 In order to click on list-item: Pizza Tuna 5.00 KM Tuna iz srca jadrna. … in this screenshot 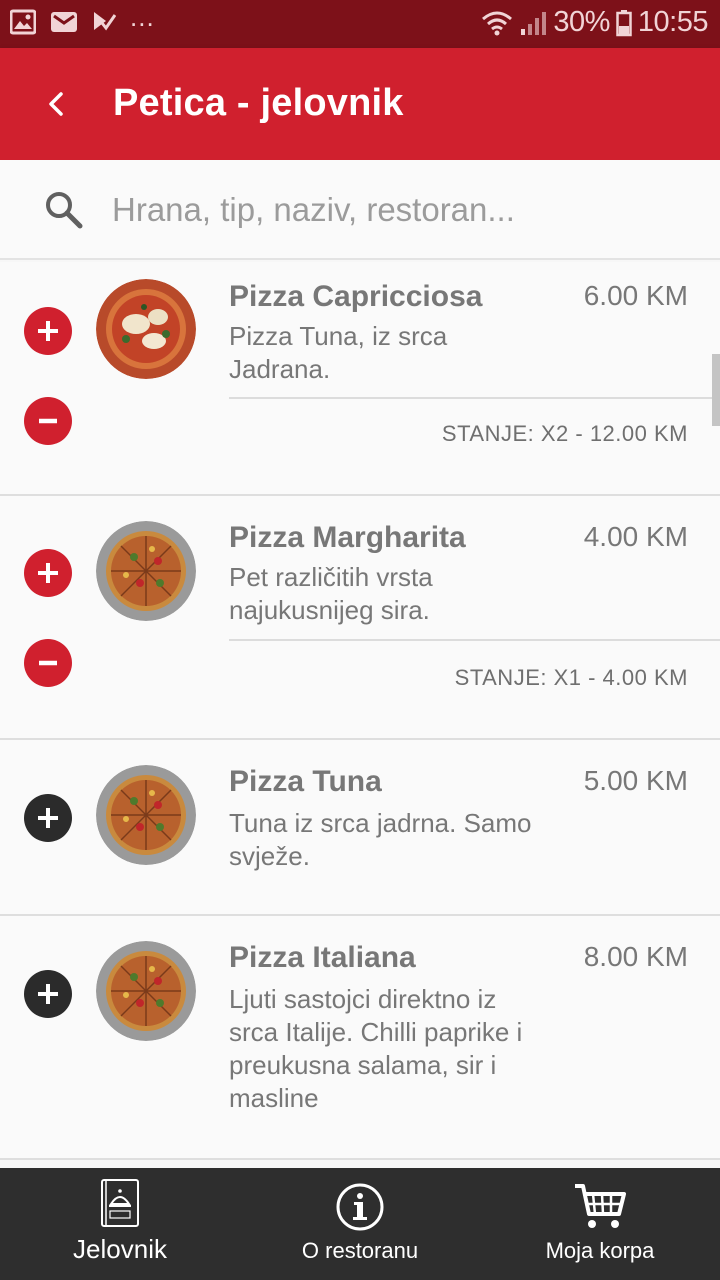, I will do `click(360, 828)`.